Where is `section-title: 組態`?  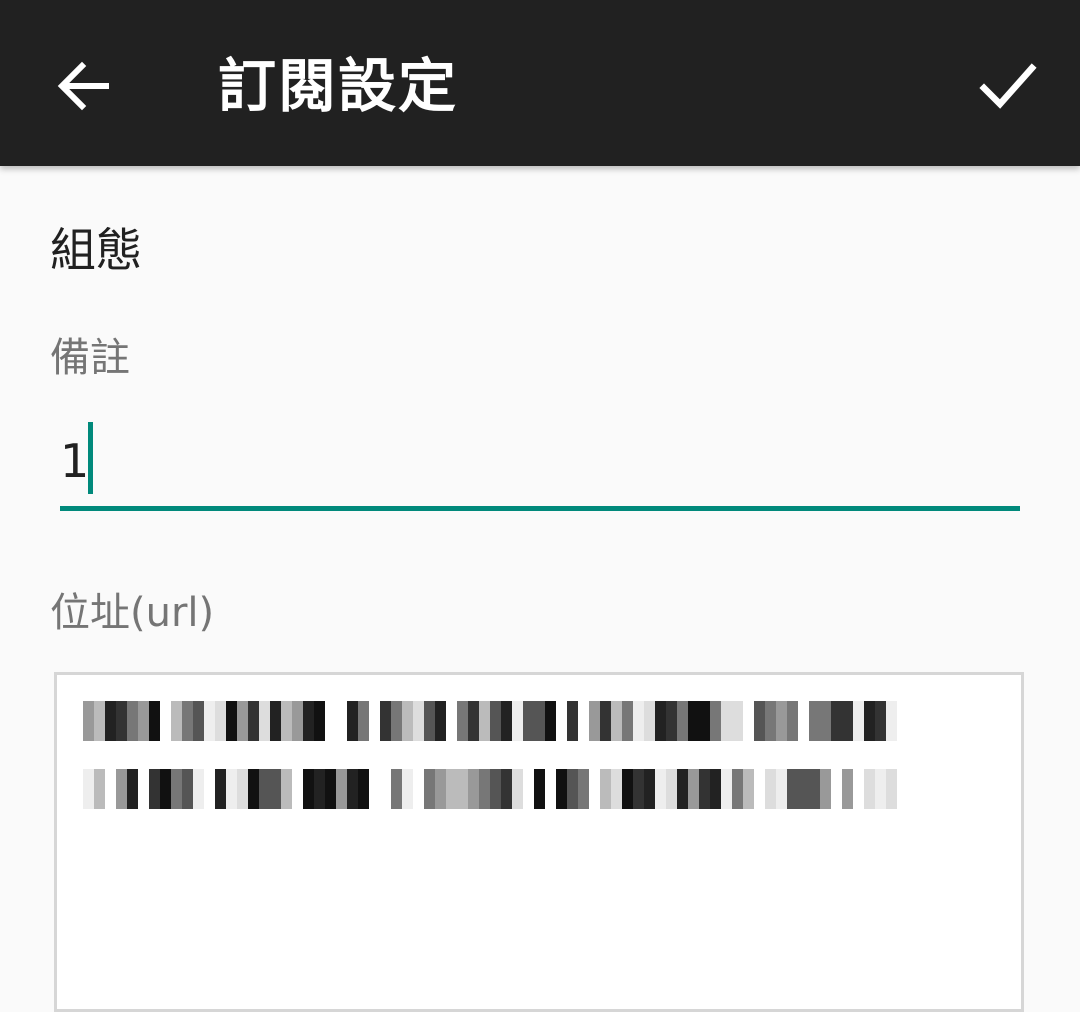 section-title: 組態 is located at coordinates (96, 250).